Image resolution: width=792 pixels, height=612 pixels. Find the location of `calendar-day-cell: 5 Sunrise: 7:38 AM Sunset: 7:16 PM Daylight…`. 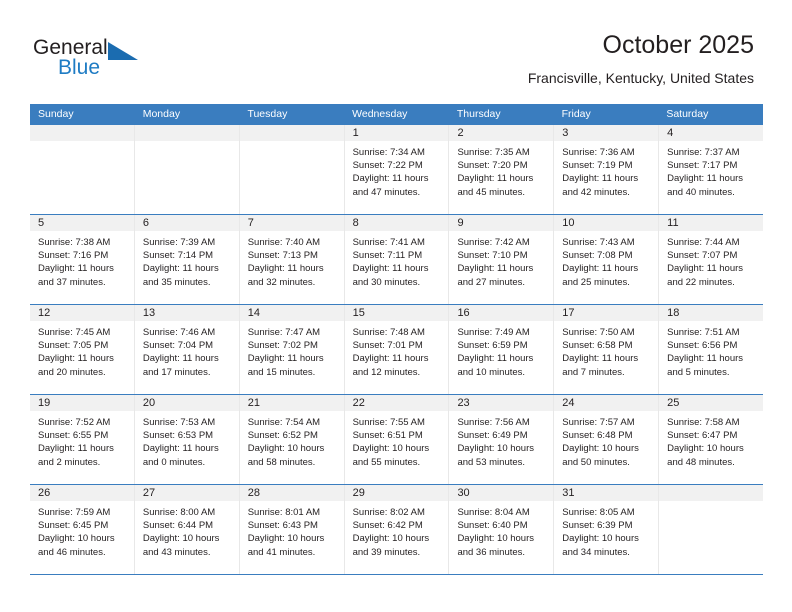

calendar-day-cell: 5 Sunrise: 7:38 AM Sunset: 7:16 PM Daylight… is located at coordinates (82, 259).